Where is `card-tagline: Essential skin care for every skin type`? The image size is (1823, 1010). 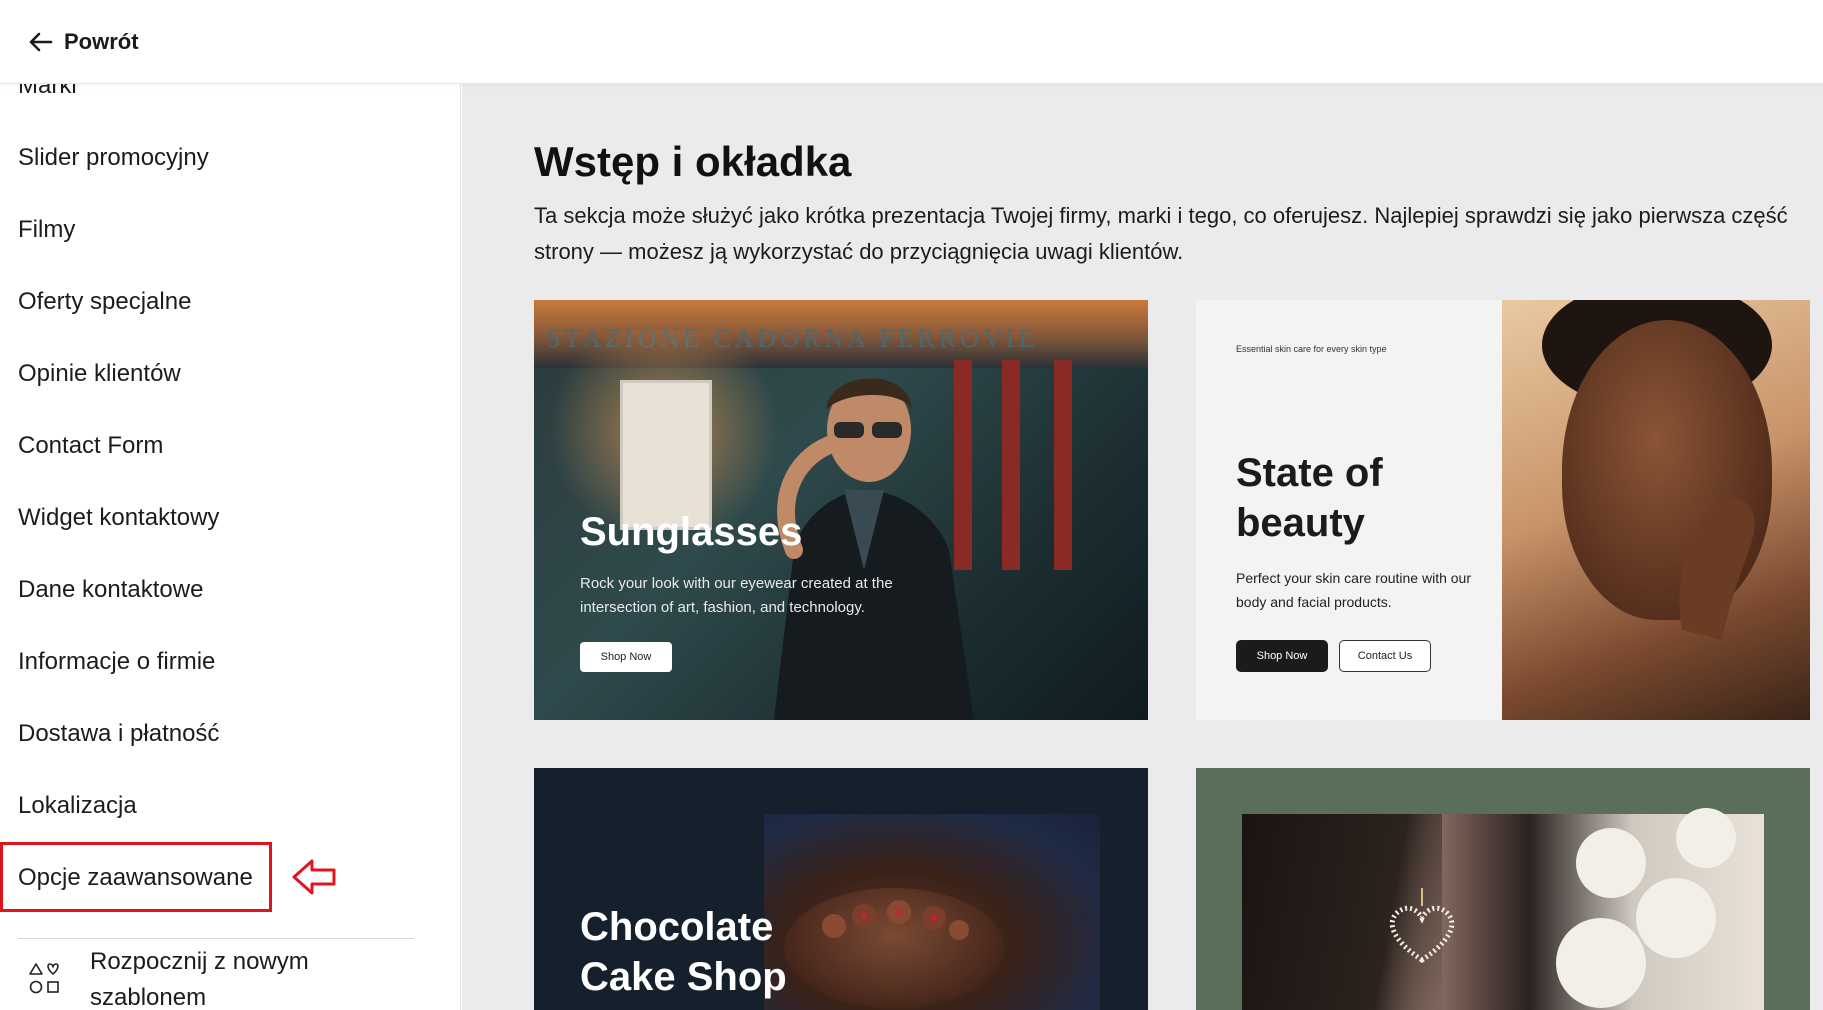 card-tagline: Essential skin care for every skin type is located at coordinates (1311, 349).